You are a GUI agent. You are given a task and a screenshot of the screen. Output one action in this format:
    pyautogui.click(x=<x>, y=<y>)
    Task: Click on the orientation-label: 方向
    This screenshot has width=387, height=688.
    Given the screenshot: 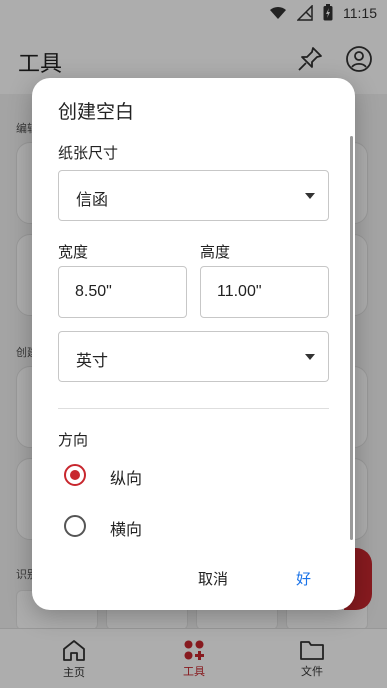 What is the action you would take?
    pyautogui.click(x=73, y=440)
    